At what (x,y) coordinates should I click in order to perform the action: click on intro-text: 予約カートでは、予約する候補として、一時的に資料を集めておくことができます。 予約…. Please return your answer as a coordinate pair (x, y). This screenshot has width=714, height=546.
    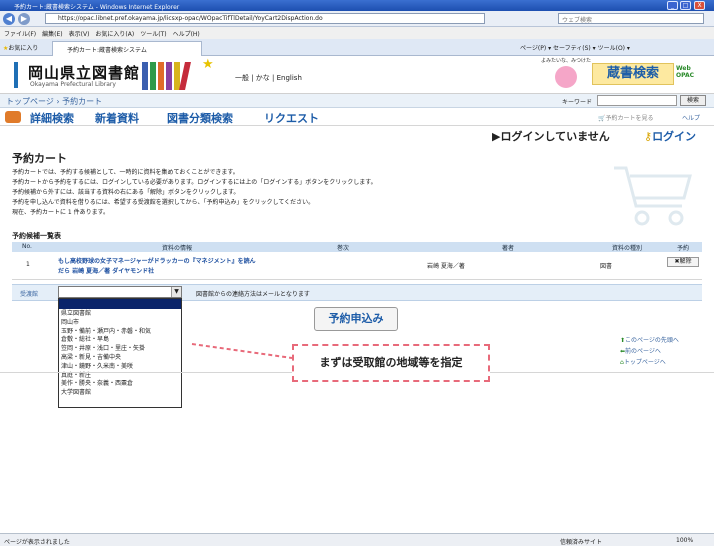
    Looking at the image, I should click on (194, 192).